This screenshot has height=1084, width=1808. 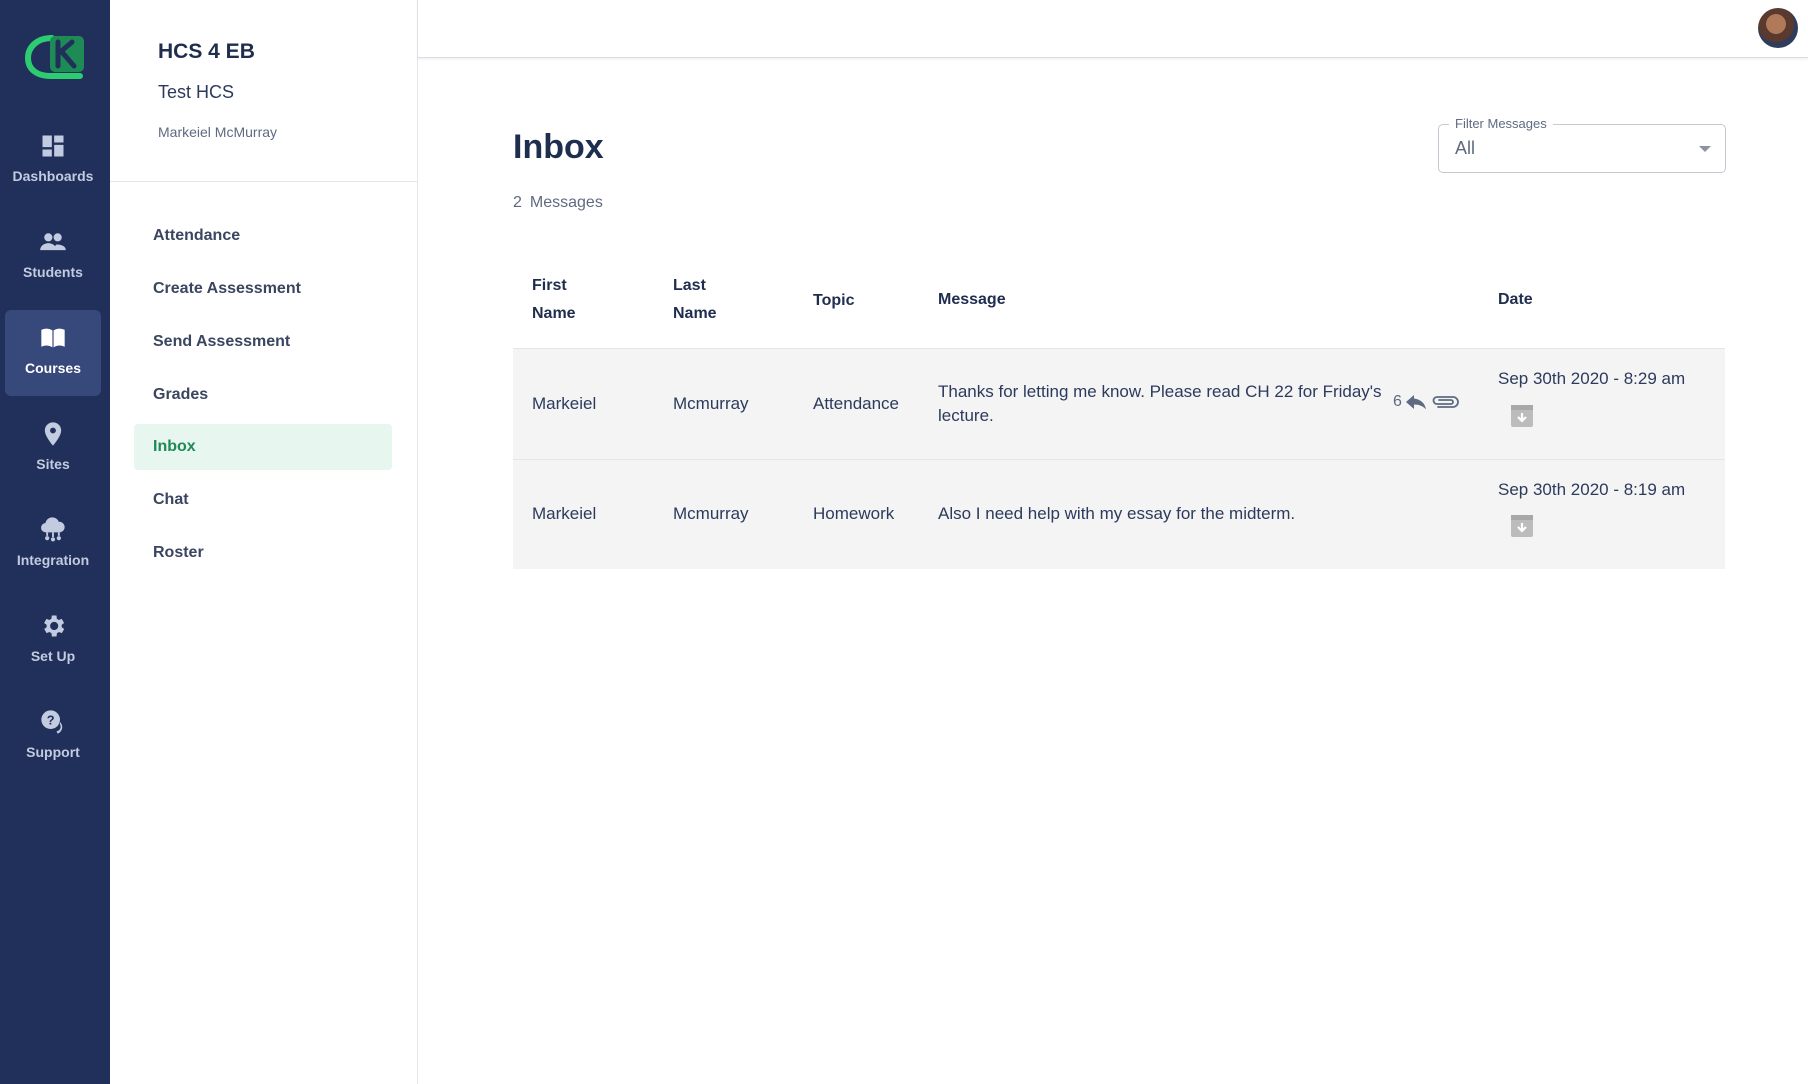 I want to click on nav-item-setup: Set Up, so click(x=53, y=641).